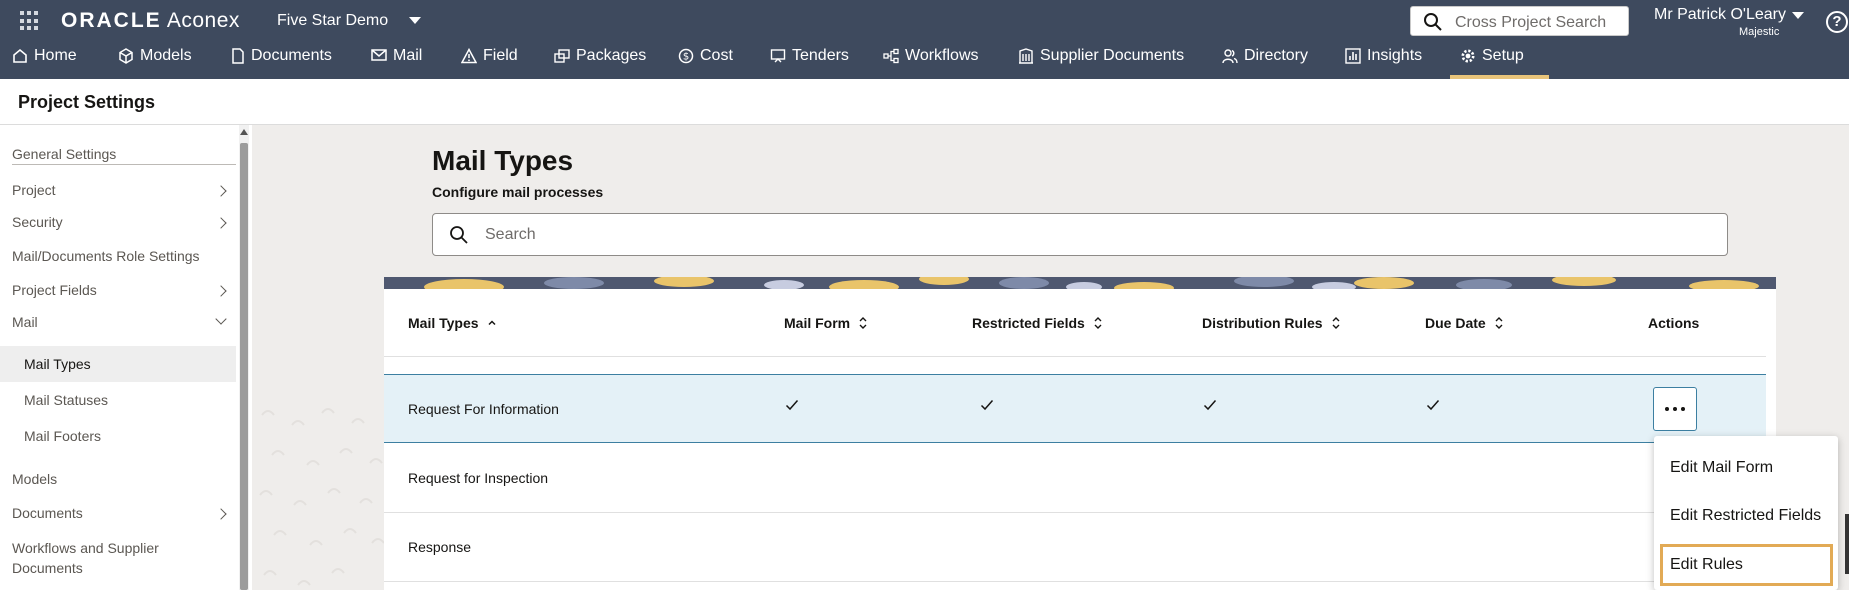  I want to click on sort-ascending-icon, so click(492, 323).